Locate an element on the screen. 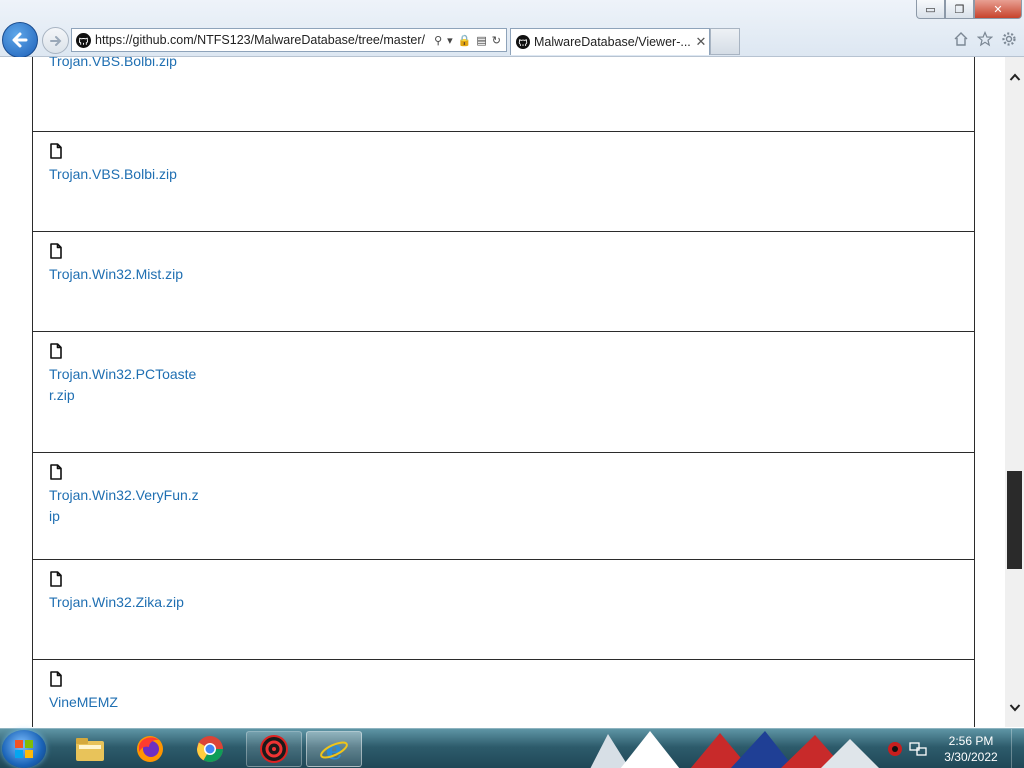 The image size is (1024, 768). show-desktop-button is located at coordinates (1017, 748).